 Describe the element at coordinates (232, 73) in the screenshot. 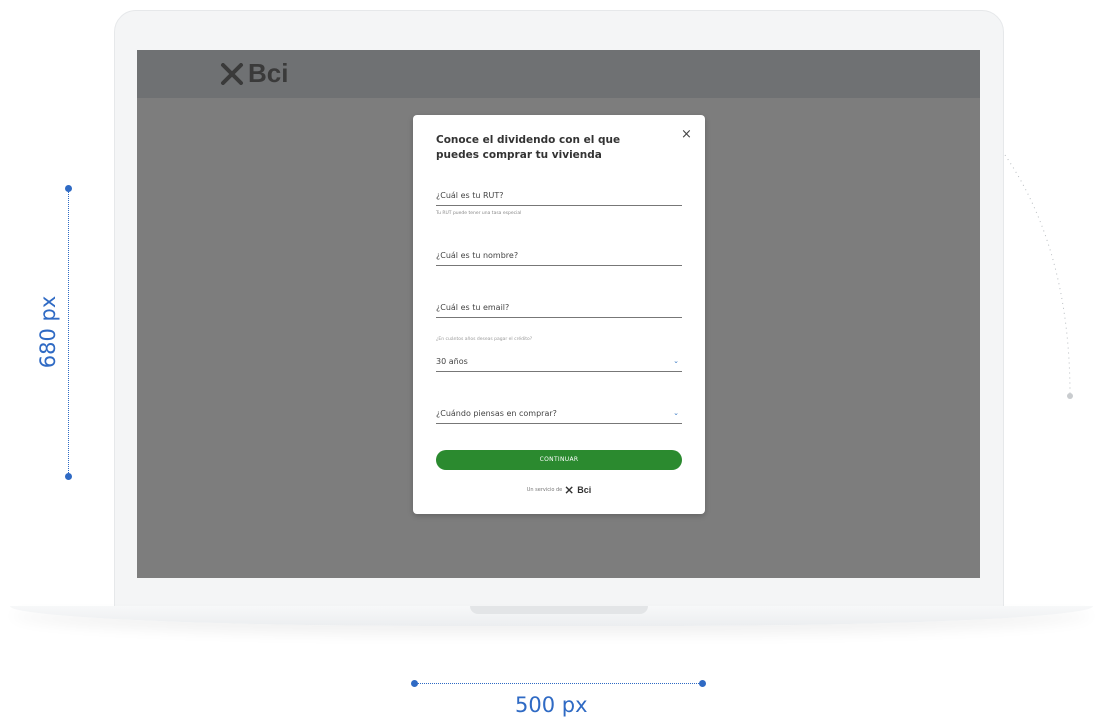

I see `bci-logo-icon` at that location.